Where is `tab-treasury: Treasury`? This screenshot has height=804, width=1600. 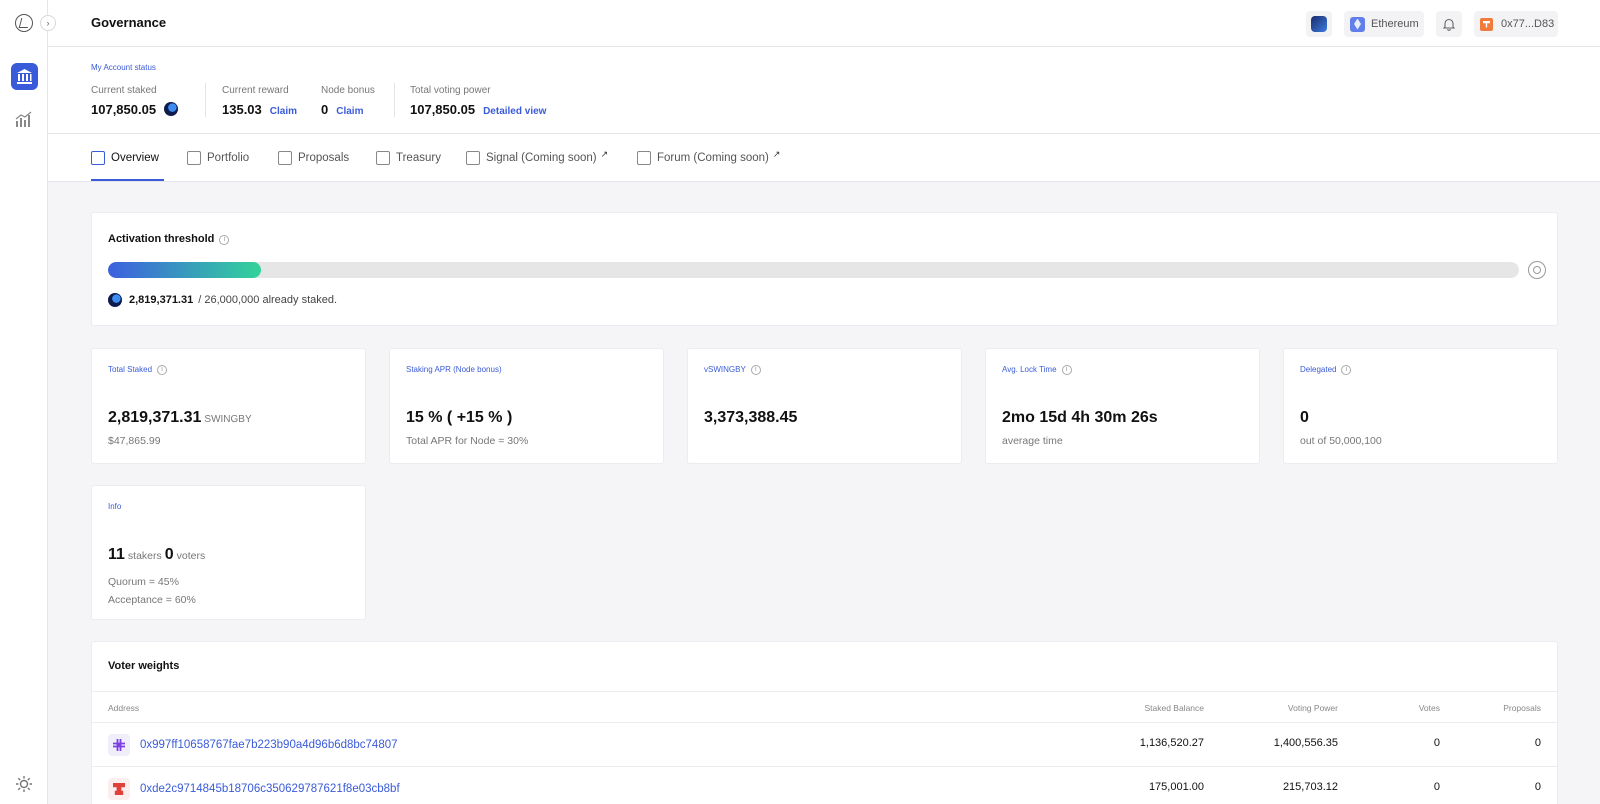 tab-treasury: Treasury is located at coordinates (408, 158).